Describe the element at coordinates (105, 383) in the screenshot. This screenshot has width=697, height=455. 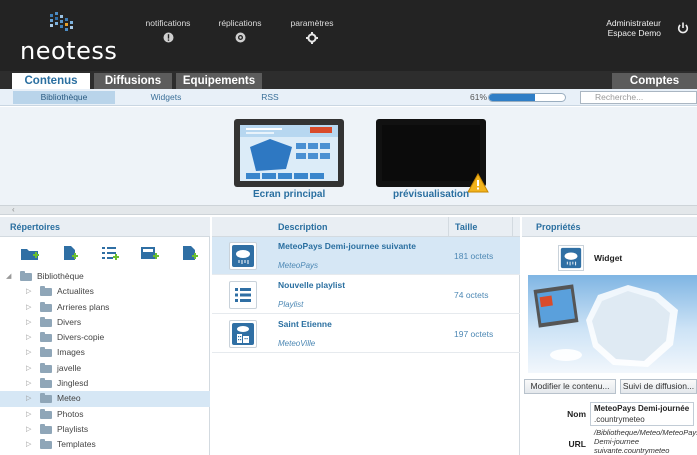
I see `tree-item: ▷ Jinglesd` at that location.